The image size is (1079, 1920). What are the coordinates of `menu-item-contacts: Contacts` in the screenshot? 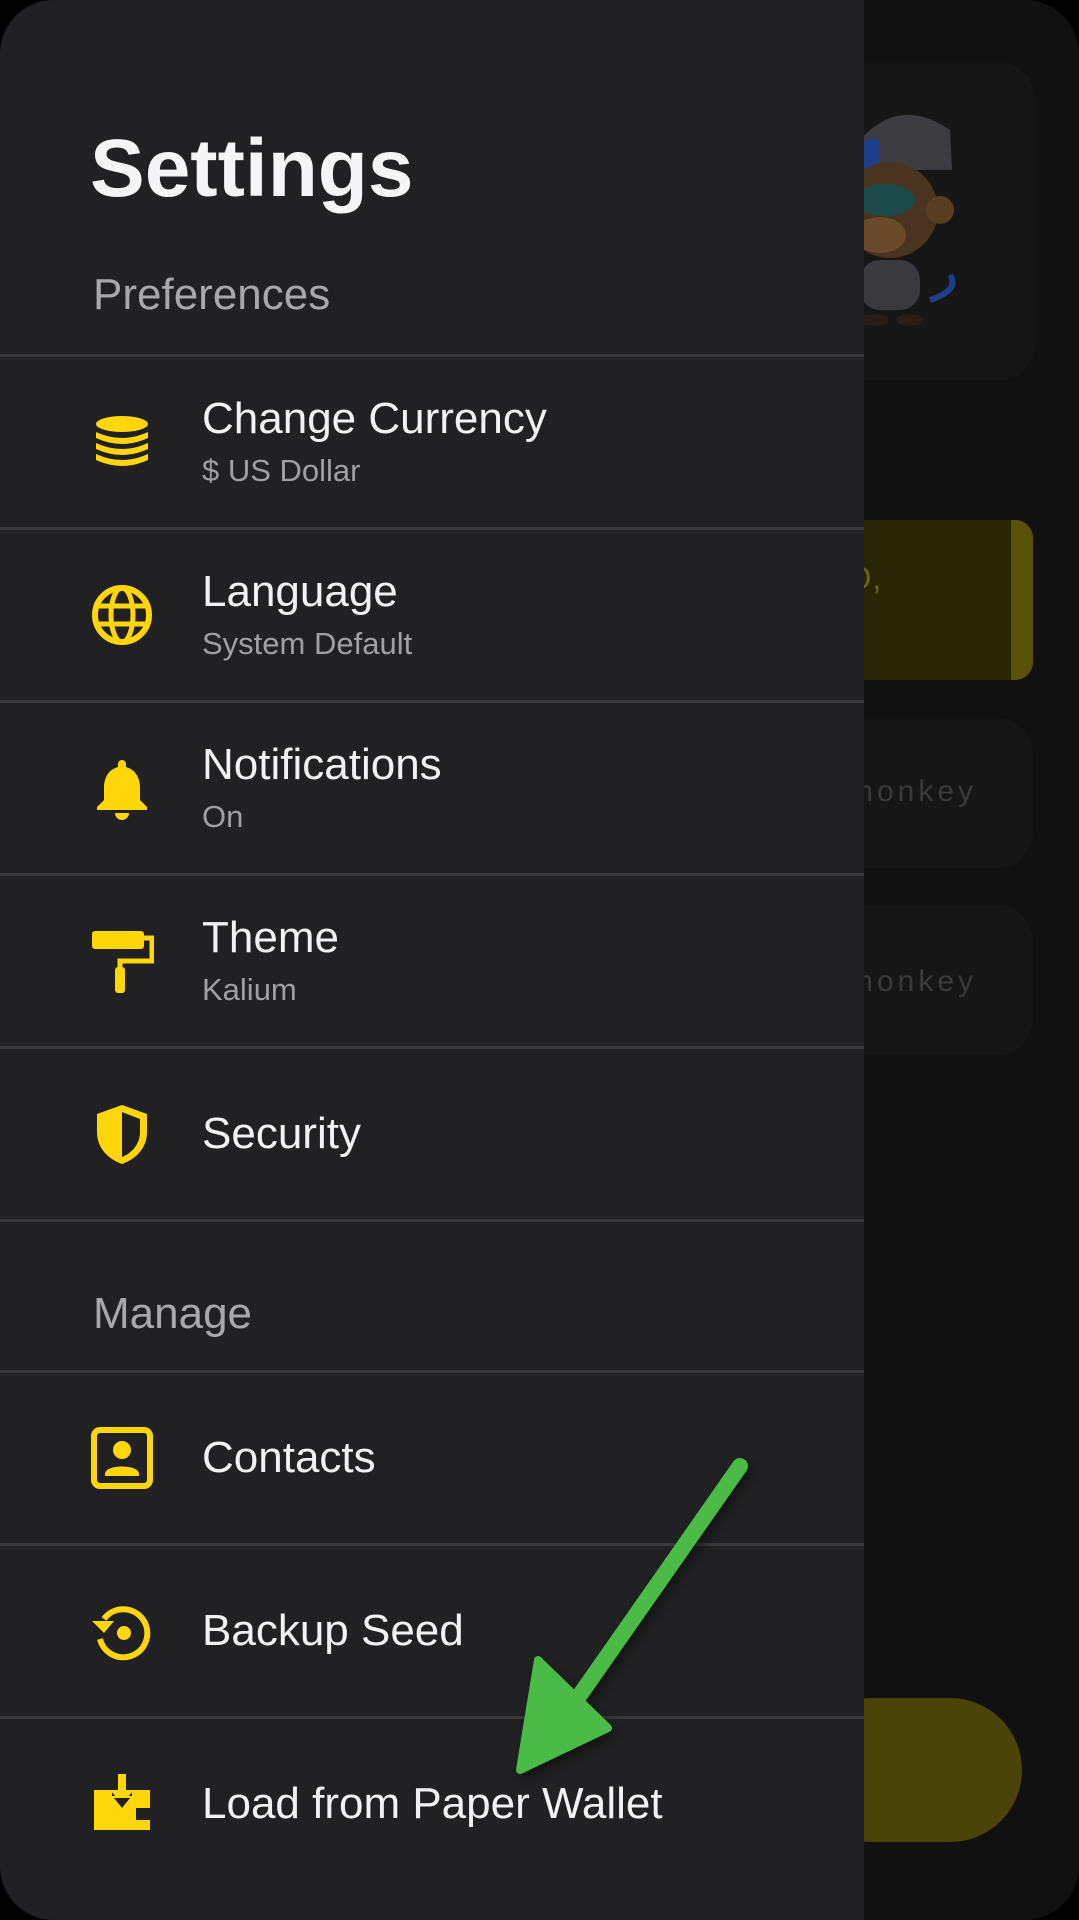 It's located at (432, 1458).